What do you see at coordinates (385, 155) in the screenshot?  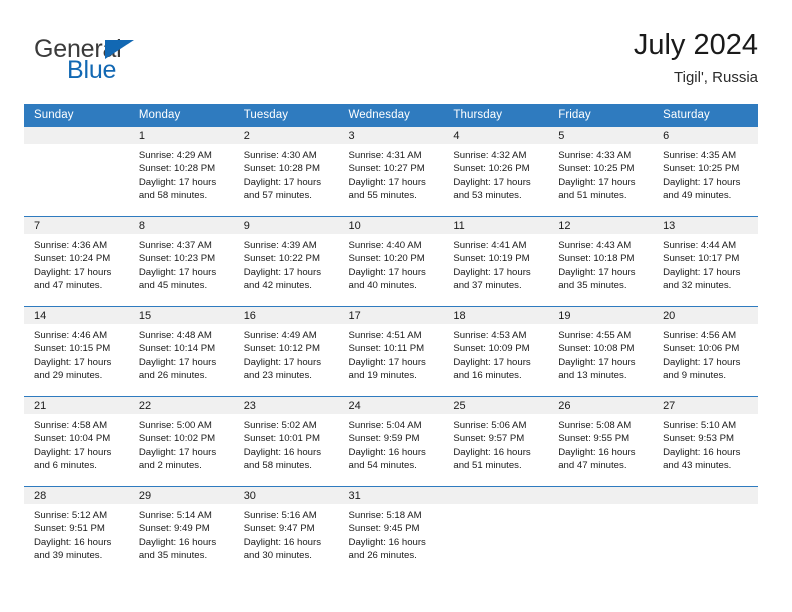 I see `sunrise-text: Sunrise: 4:31 AM` at bounding box center [385, 155].